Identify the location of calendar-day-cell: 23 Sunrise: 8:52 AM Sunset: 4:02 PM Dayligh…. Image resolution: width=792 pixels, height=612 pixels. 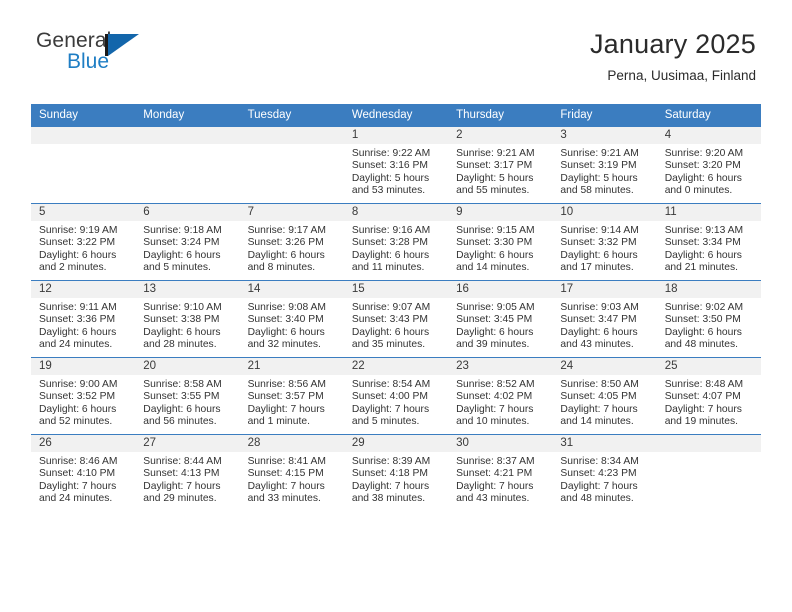
(500, 396).